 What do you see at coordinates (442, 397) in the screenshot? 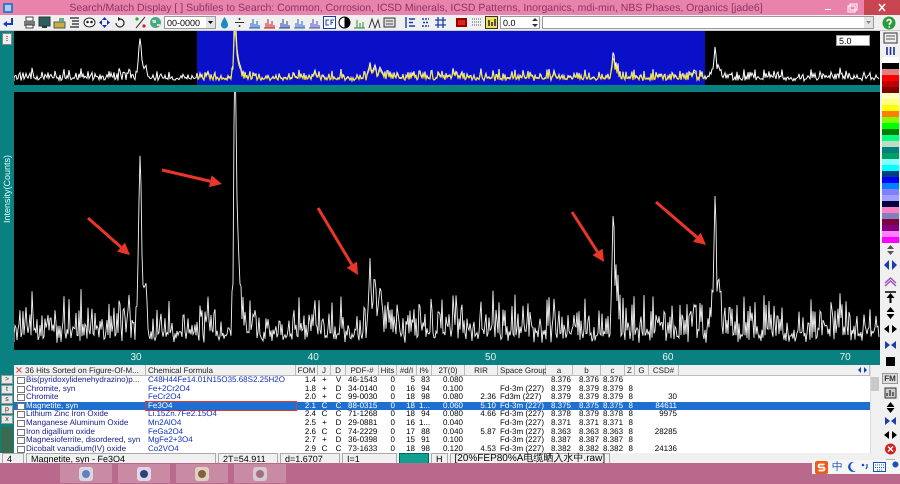
I see `table-row: Chromite FeCr2O4 2.0 + C 99-0030 0 18 98 0.080 2.36 Fd3m (227) 8.379 8.379 8.379 8 30` at bounding box center [442, 397].